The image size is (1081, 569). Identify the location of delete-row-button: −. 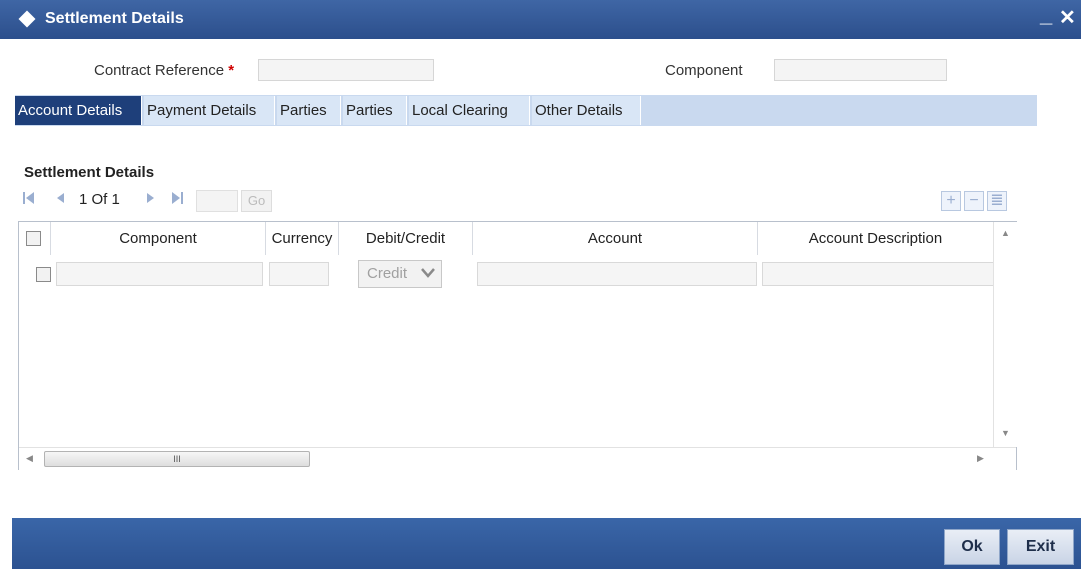
(974, 201).